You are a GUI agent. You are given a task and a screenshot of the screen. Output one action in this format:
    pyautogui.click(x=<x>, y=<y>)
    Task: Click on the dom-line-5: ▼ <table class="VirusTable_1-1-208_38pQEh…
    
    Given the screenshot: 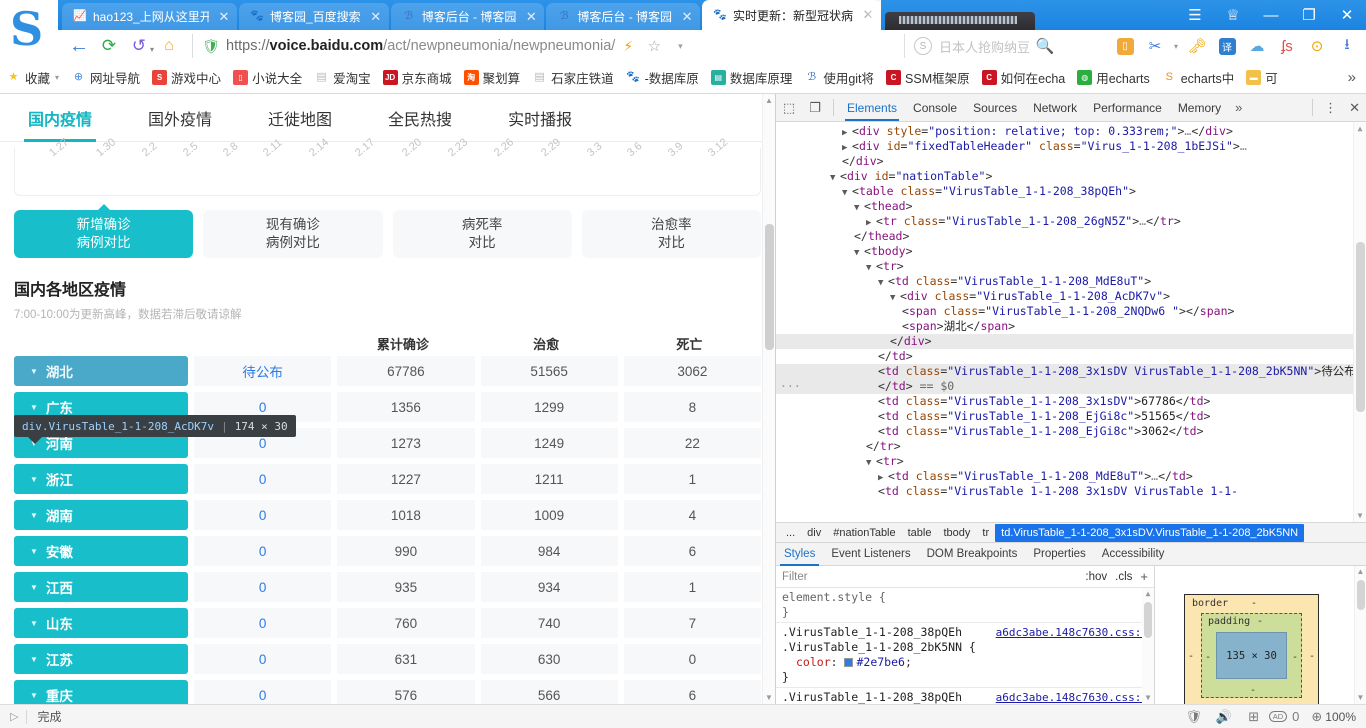 What is the action you would take?
    pyautogui.click(x=1071, y=191)
    